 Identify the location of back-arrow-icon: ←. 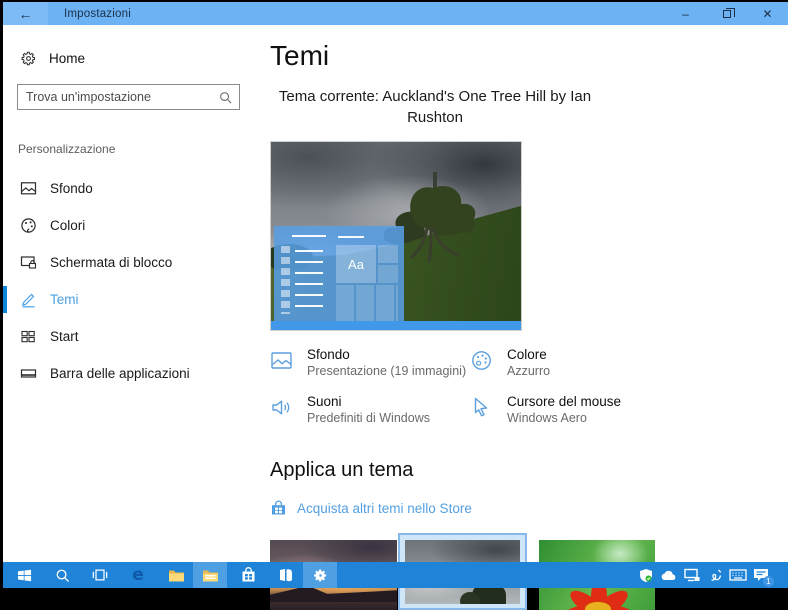
(26, 14).